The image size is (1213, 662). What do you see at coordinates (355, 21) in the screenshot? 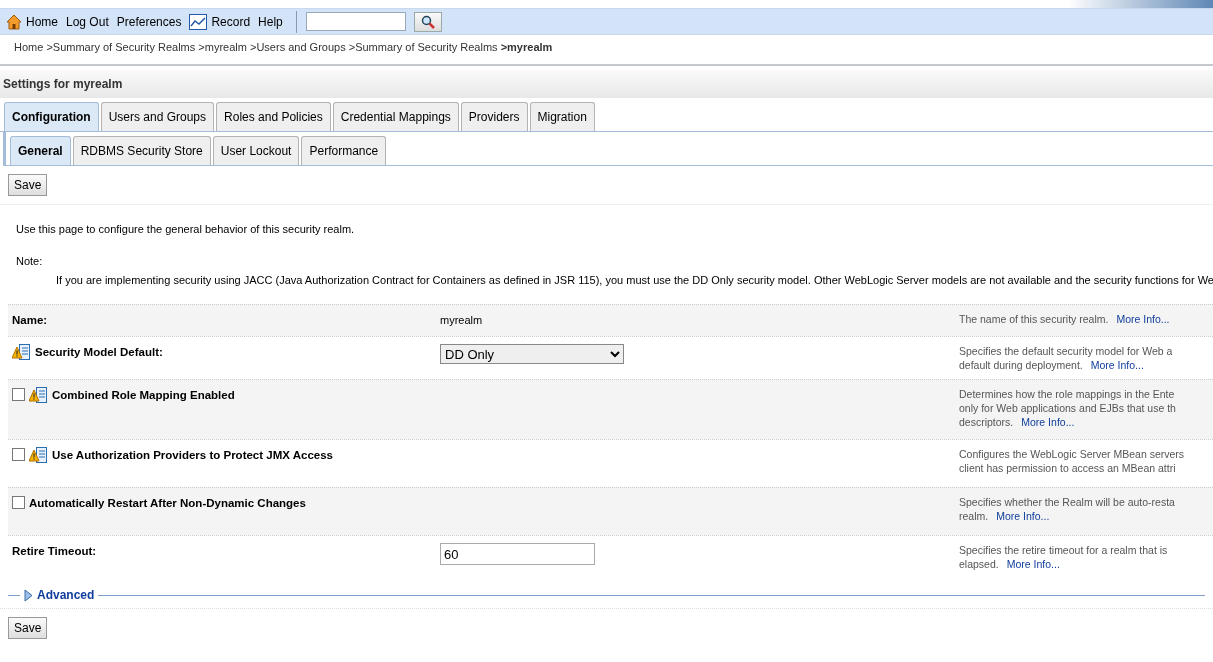
I see `search-field` at bounding box center [355, 21].